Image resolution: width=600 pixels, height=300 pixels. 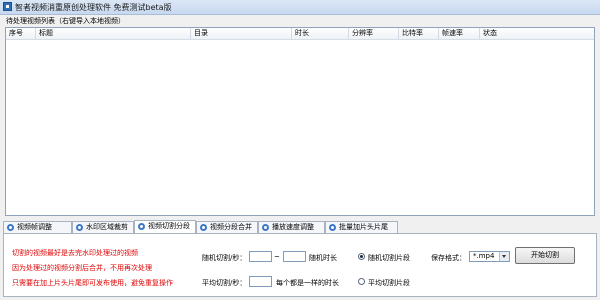 I want to click on start-cut-button: 开始切割, so click(x=545, y=255).